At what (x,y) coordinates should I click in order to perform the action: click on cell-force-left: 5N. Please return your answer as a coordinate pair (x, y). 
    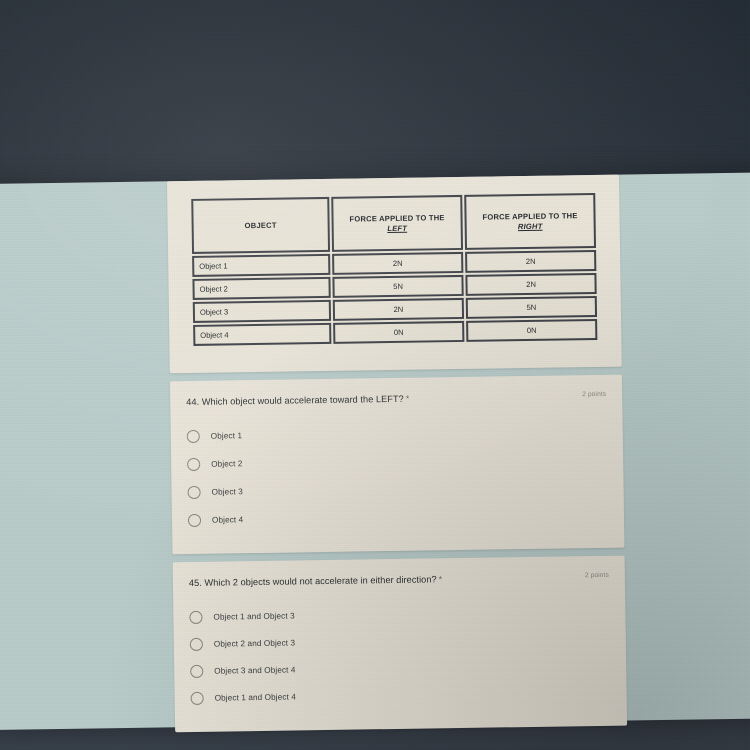
    Looking at the image, I should click on (398, 286).